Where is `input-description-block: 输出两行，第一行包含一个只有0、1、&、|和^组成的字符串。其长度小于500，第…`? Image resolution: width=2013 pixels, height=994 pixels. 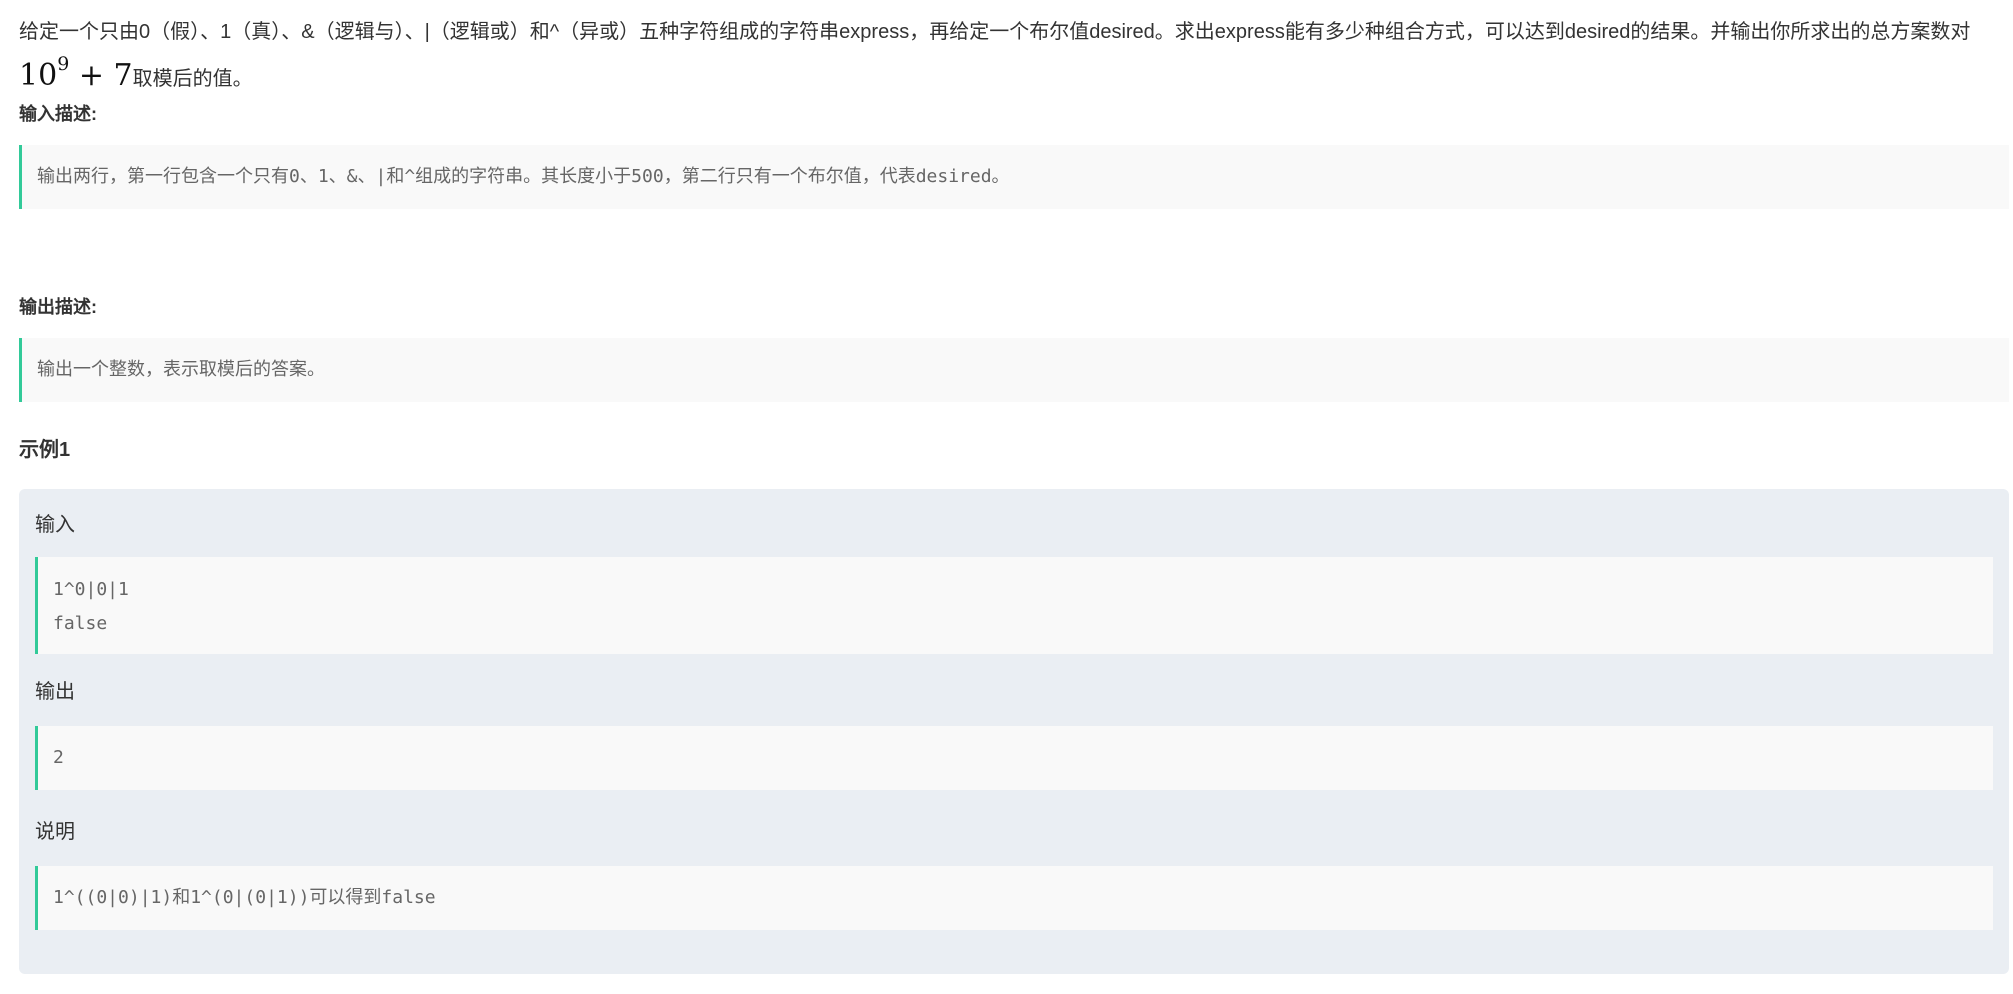
input-description-block: 输出两行，第一行包含一个只有0、1、&、|和^组成的字符串。其长度小于500，第… is located at coordinates (1014, 177).